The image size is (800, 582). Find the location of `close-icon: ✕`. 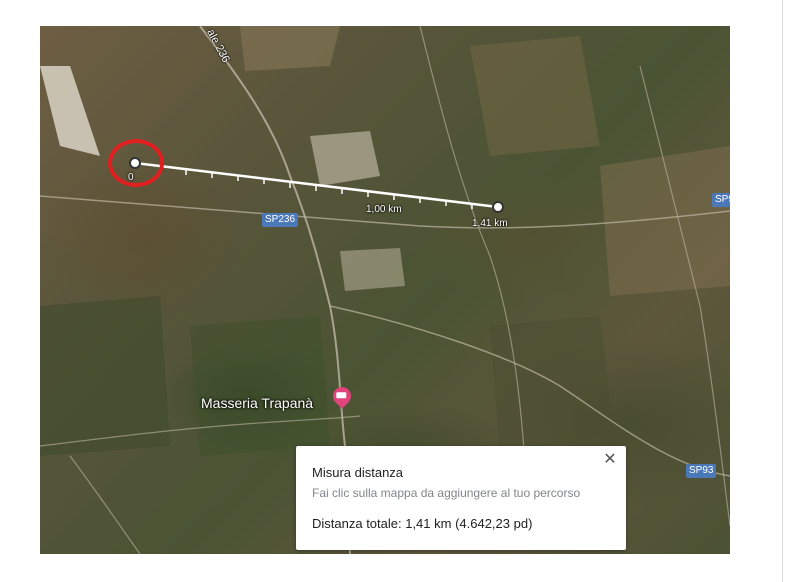

close-icon: ✕ is located at coordinates (610, 460).